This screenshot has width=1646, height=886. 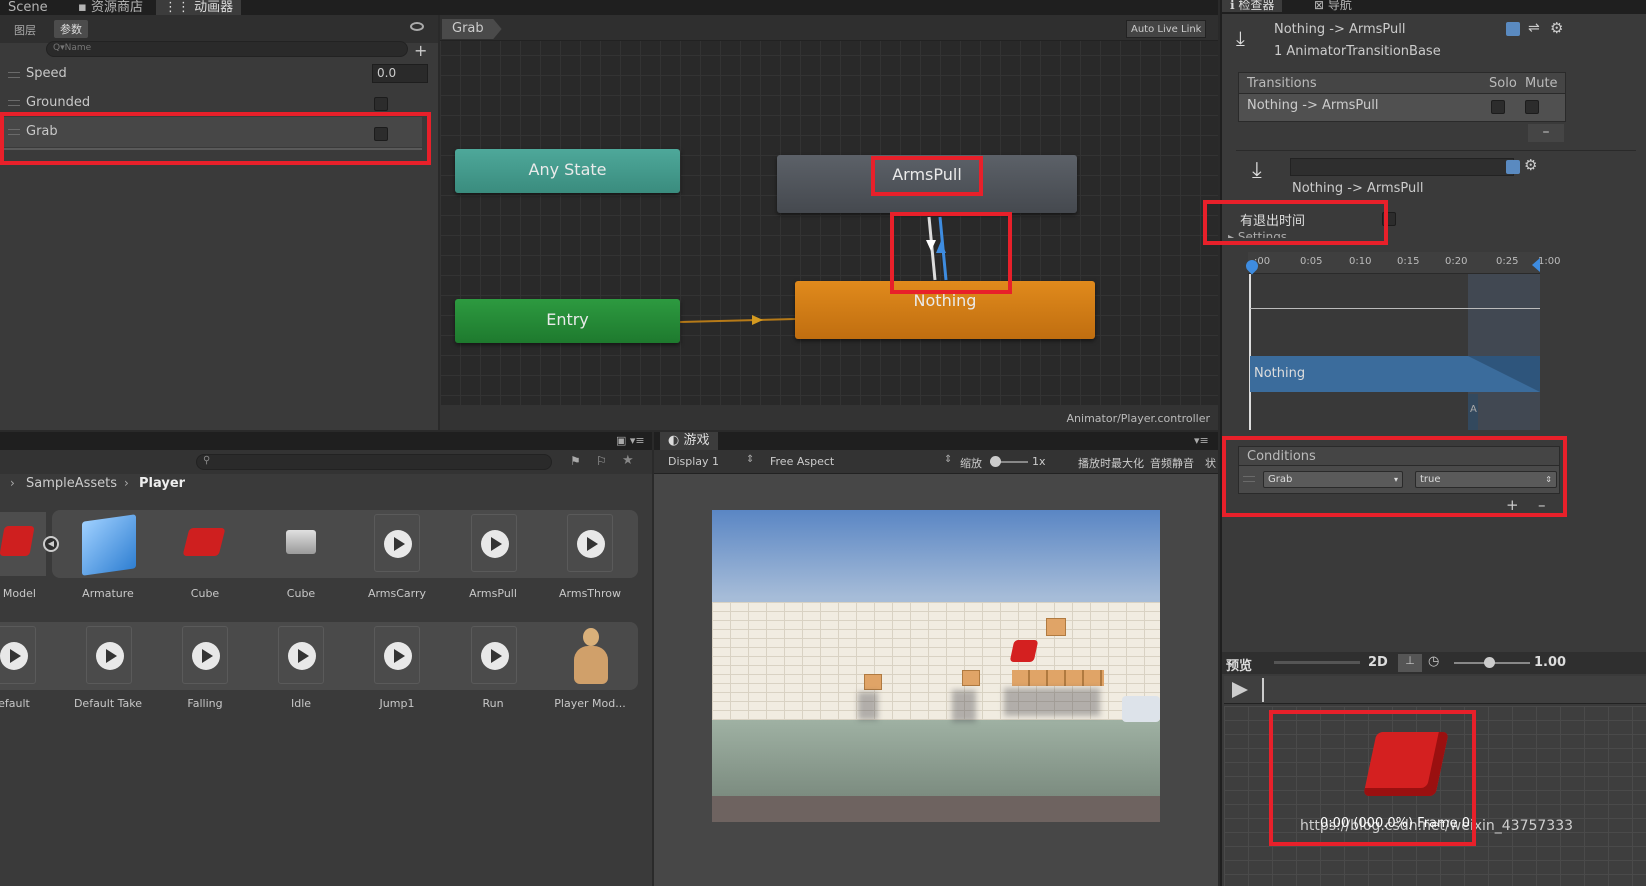 I want to click on solo-checkbox, so click(x=1498, y=107).